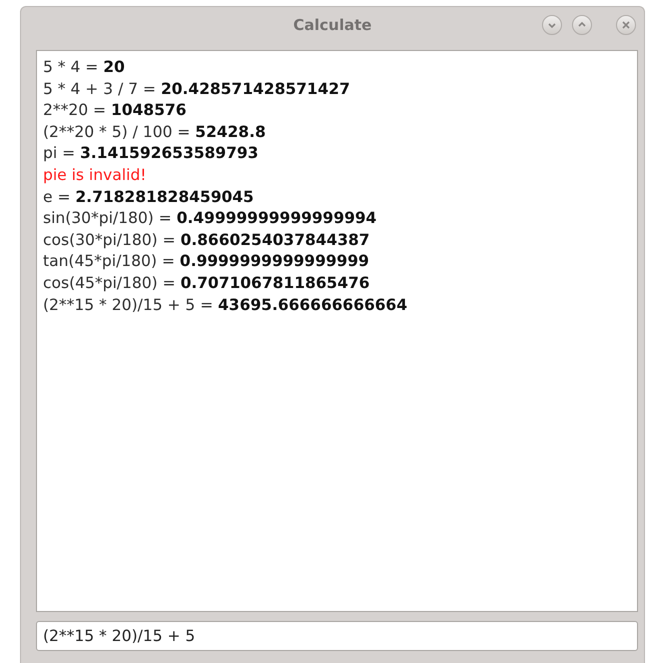  What do you see at coordinates (206, 240) in the screenshot?
I see `result-line: cos(30*pi/180) = 0.8660254037844387` at bounding box center [206, 240].